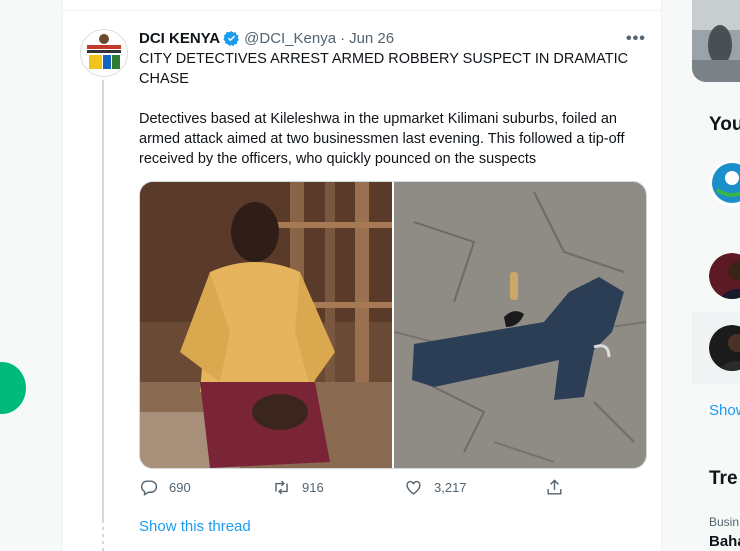 This screenshot has width=740, height=551. I want to click on right-sidebar: You Show Tre Busin Baha, so click(716, 275).